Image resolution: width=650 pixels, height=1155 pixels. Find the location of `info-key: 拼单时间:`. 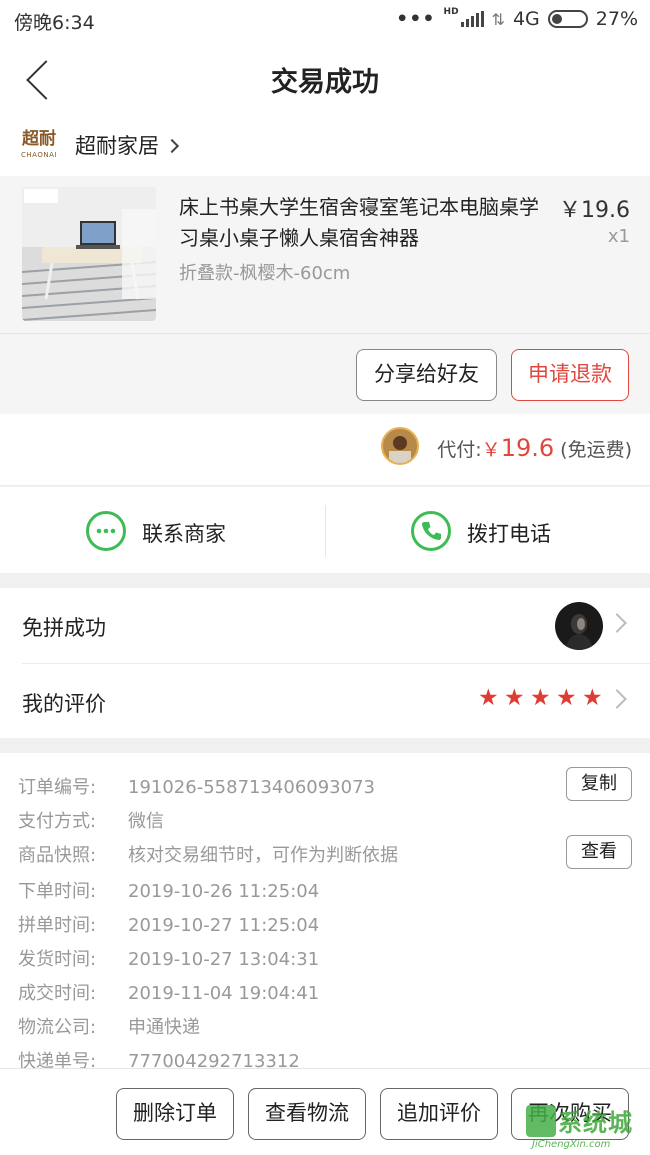

info-key: 拼单时间: is located at coordinates (57, 925).